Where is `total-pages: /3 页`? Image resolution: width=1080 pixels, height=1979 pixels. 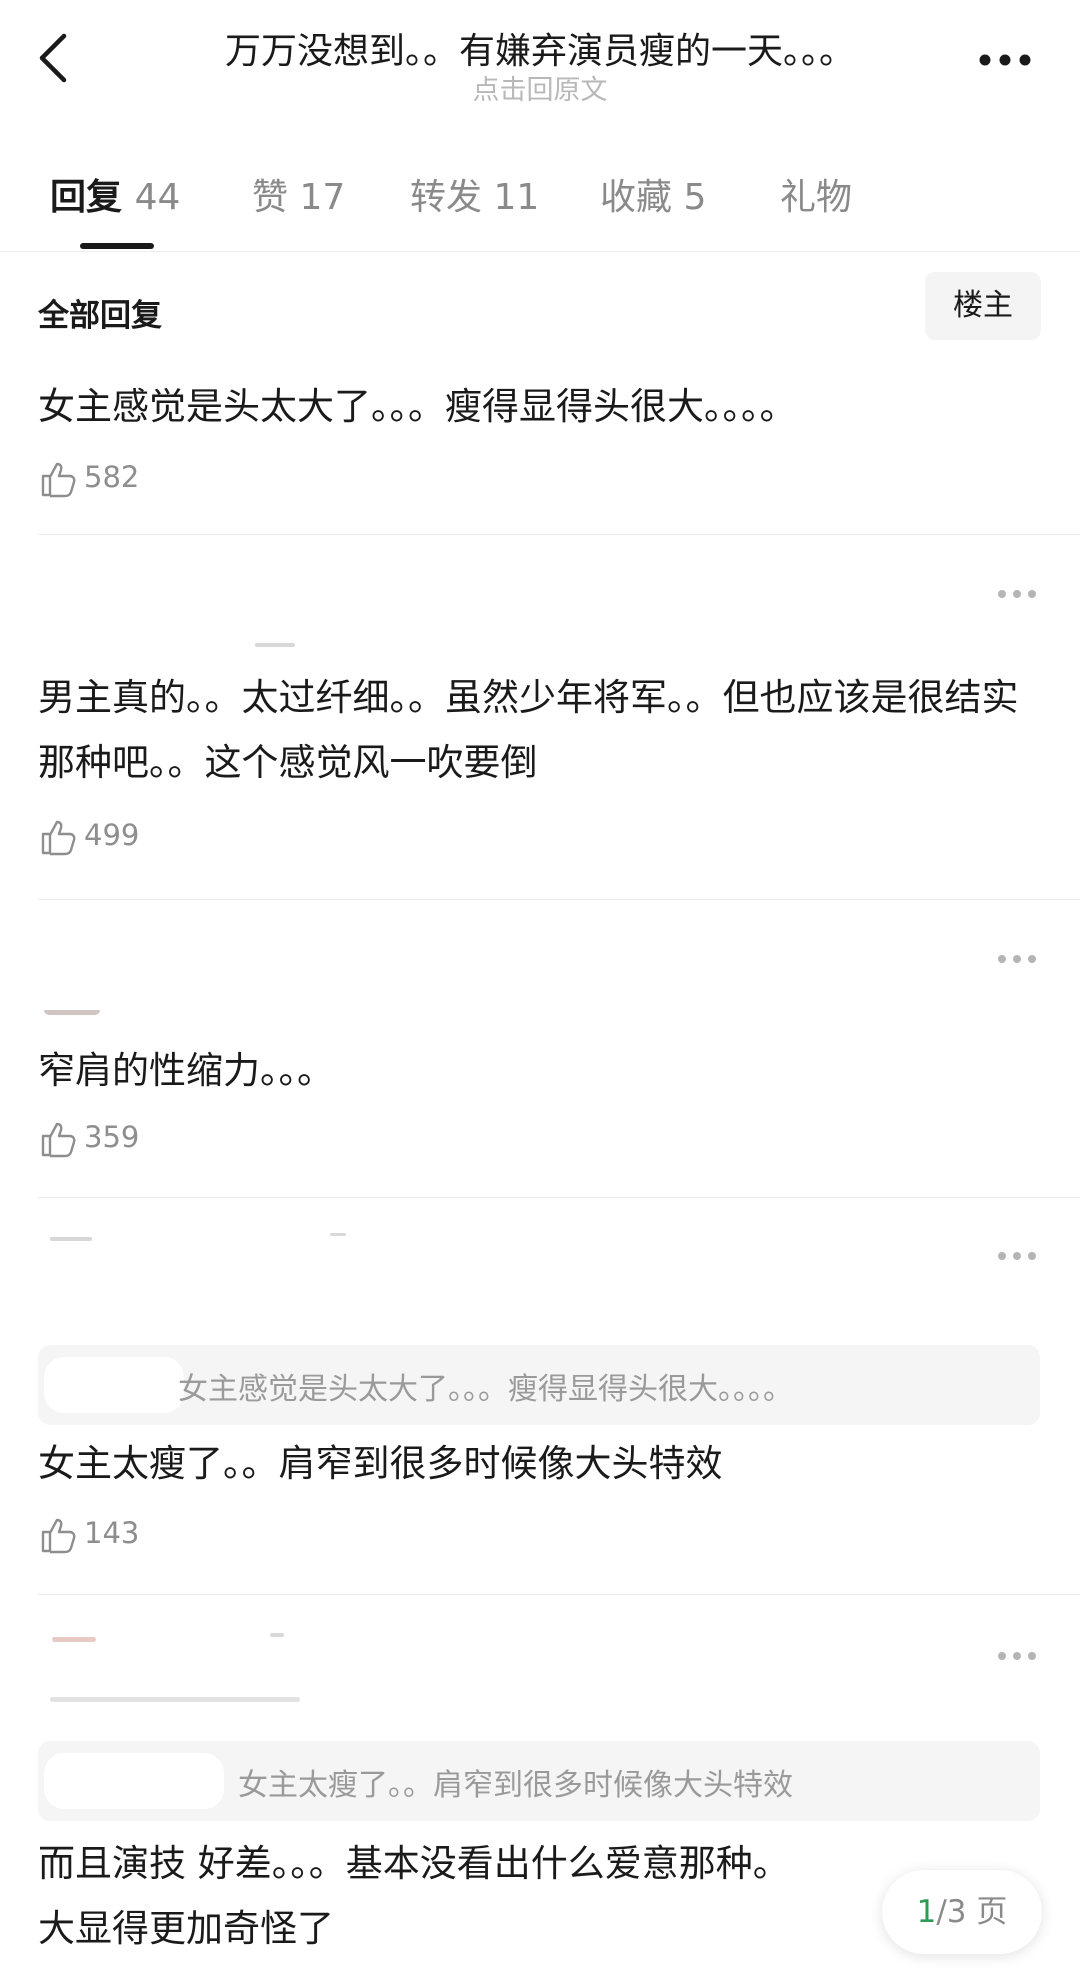 total-pages: /3 页 is located at coordinates (972, 1912).